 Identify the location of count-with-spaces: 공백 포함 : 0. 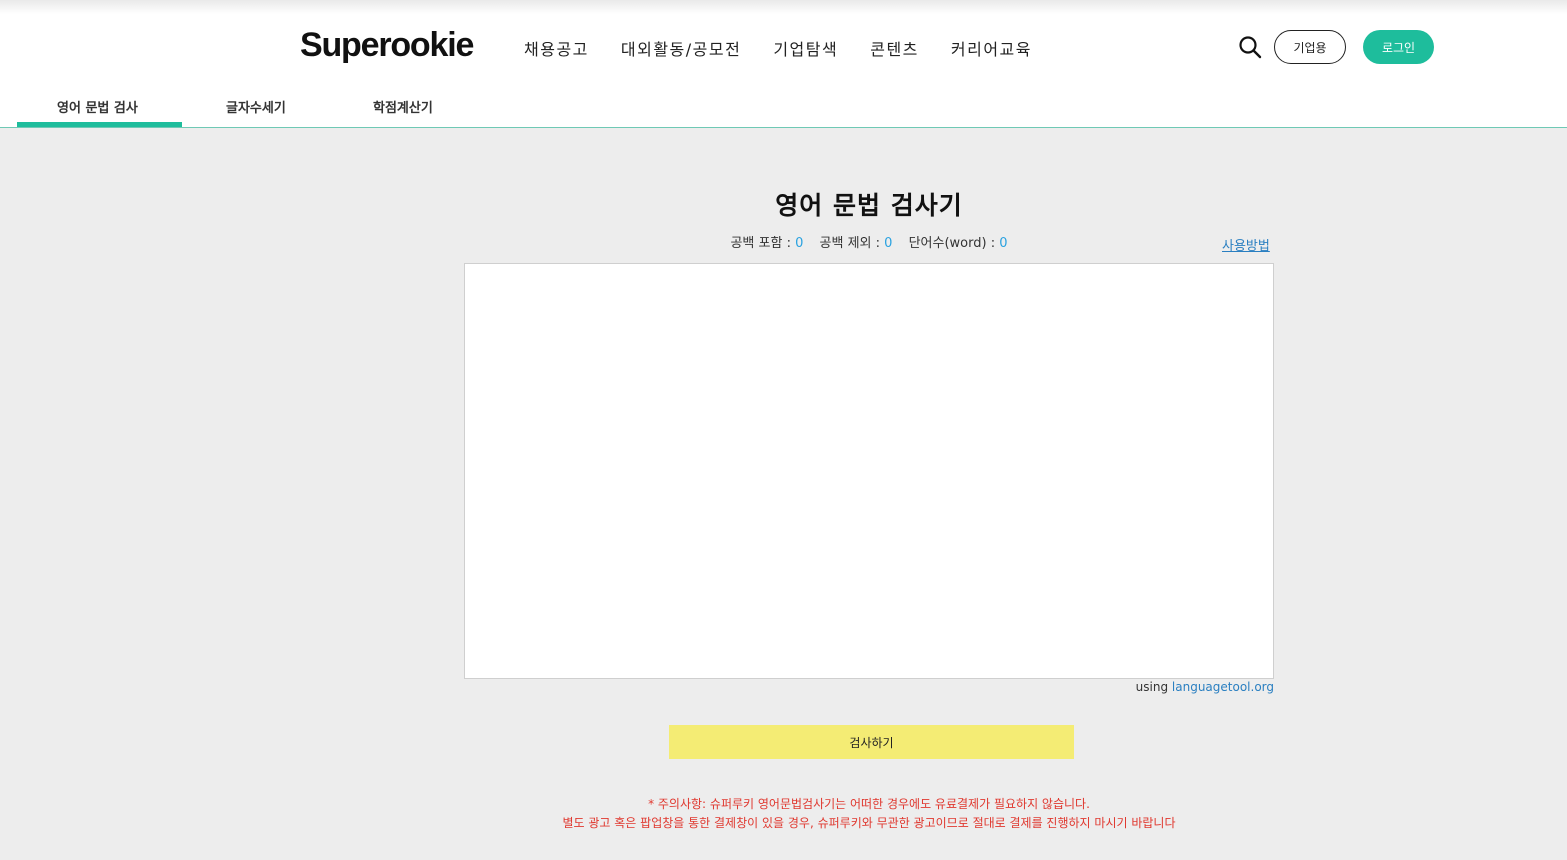
(768, 243).